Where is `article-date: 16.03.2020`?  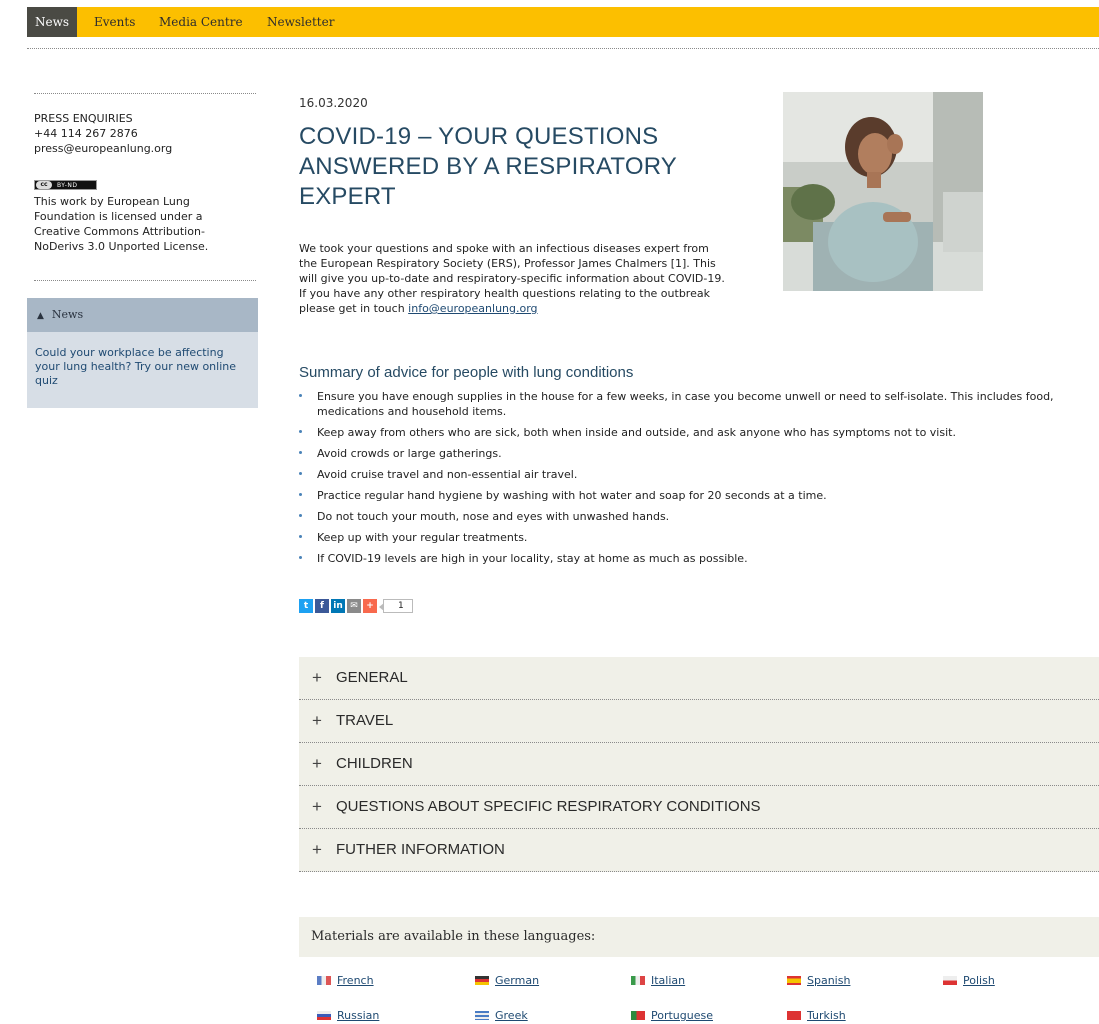 article-date: 16.03.2020 is located at coordinates (333, 103).